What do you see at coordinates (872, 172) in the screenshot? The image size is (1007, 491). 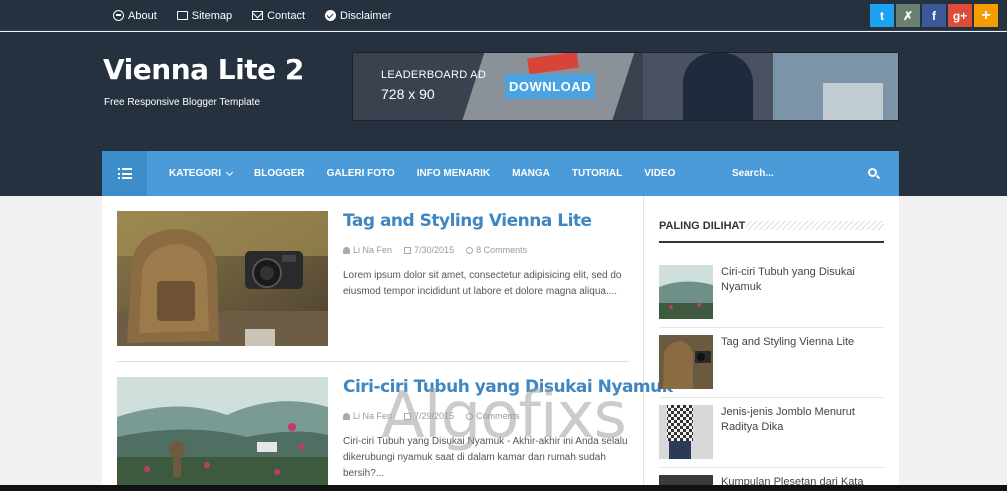 I see `search-icon` at bounding box center [872, 172].